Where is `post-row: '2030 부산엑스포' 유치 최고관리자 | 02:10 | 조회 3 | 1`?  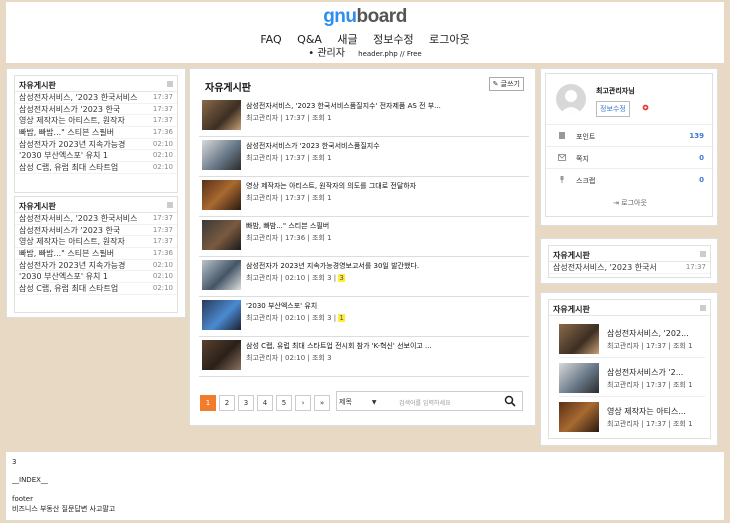
post-row: '2030 부산엑스포' 유치 최고관리자 | 02:10 | 조회 3 | 1 is located at coordinates (364, 317).